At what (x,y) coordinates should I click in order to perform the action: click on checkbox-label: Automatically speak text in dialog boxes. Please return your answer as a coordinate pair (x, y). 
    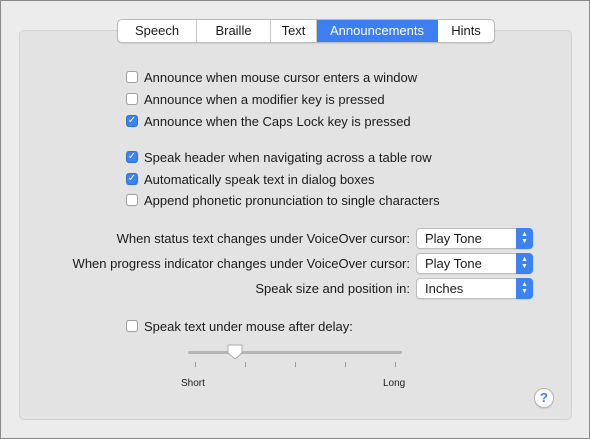
    Looking at the image, I should click on (259, 179).